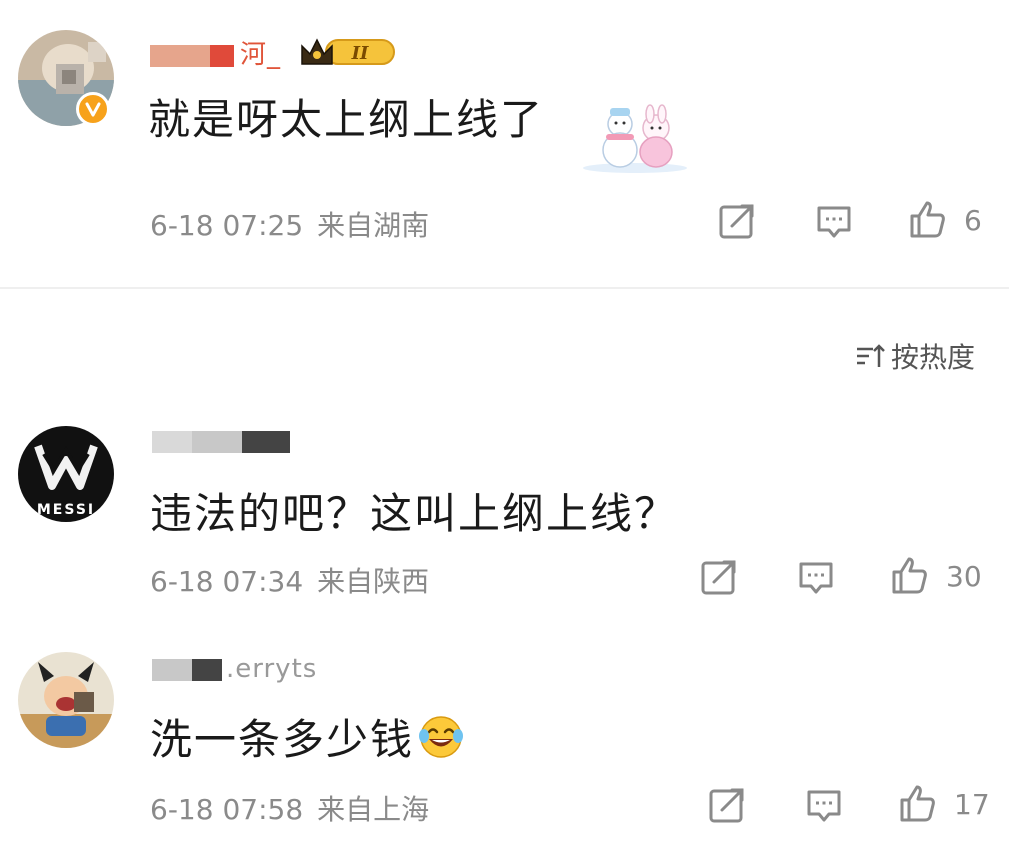 The height and width of the screenshot is (847, 1009). Describe the element at coordinates (66, 510) in the screenshot. I see `avatar-text: MESSI` at that location.